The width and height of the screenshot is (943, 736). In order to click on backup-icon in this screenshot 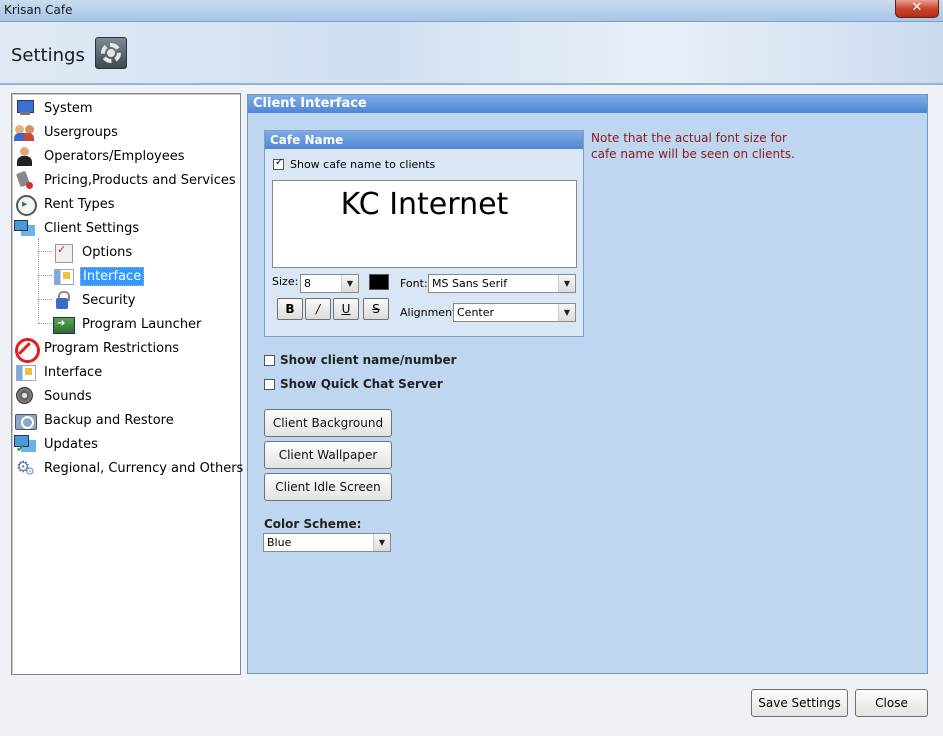, I will do `click(25, 420)`.